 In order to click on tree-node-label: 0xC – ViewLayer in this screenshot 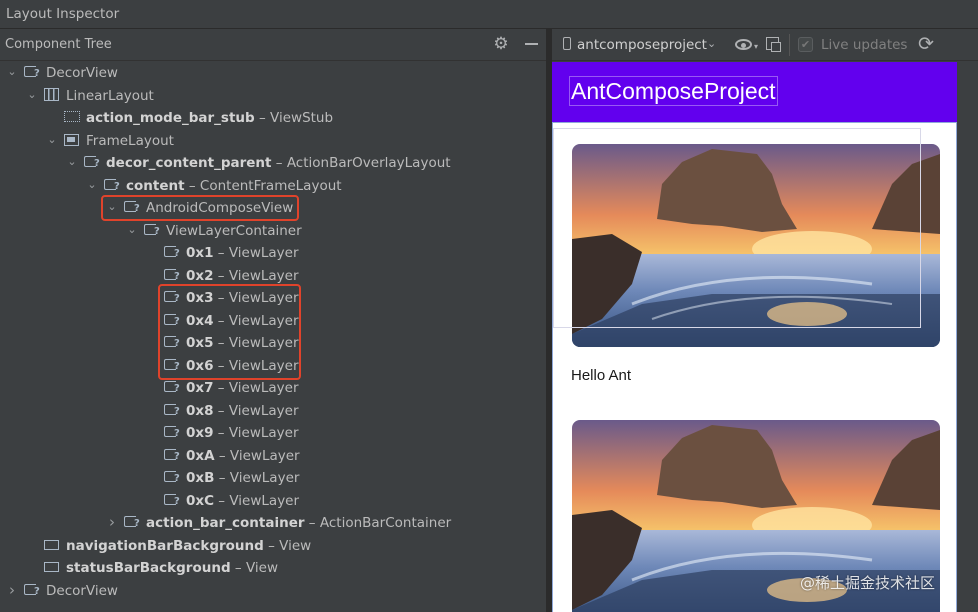, I will do `click(243, 500)`.